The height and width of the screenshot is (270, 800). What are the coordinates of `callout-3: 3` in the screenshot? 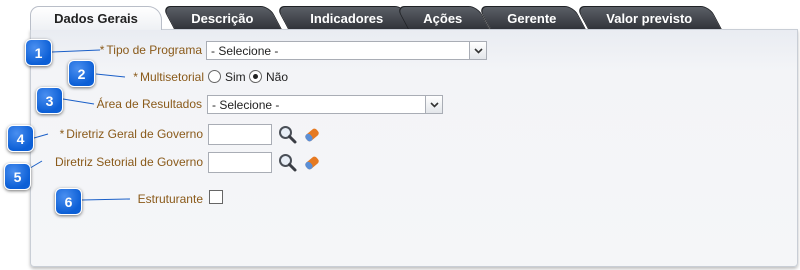 It's located at (49, 100).